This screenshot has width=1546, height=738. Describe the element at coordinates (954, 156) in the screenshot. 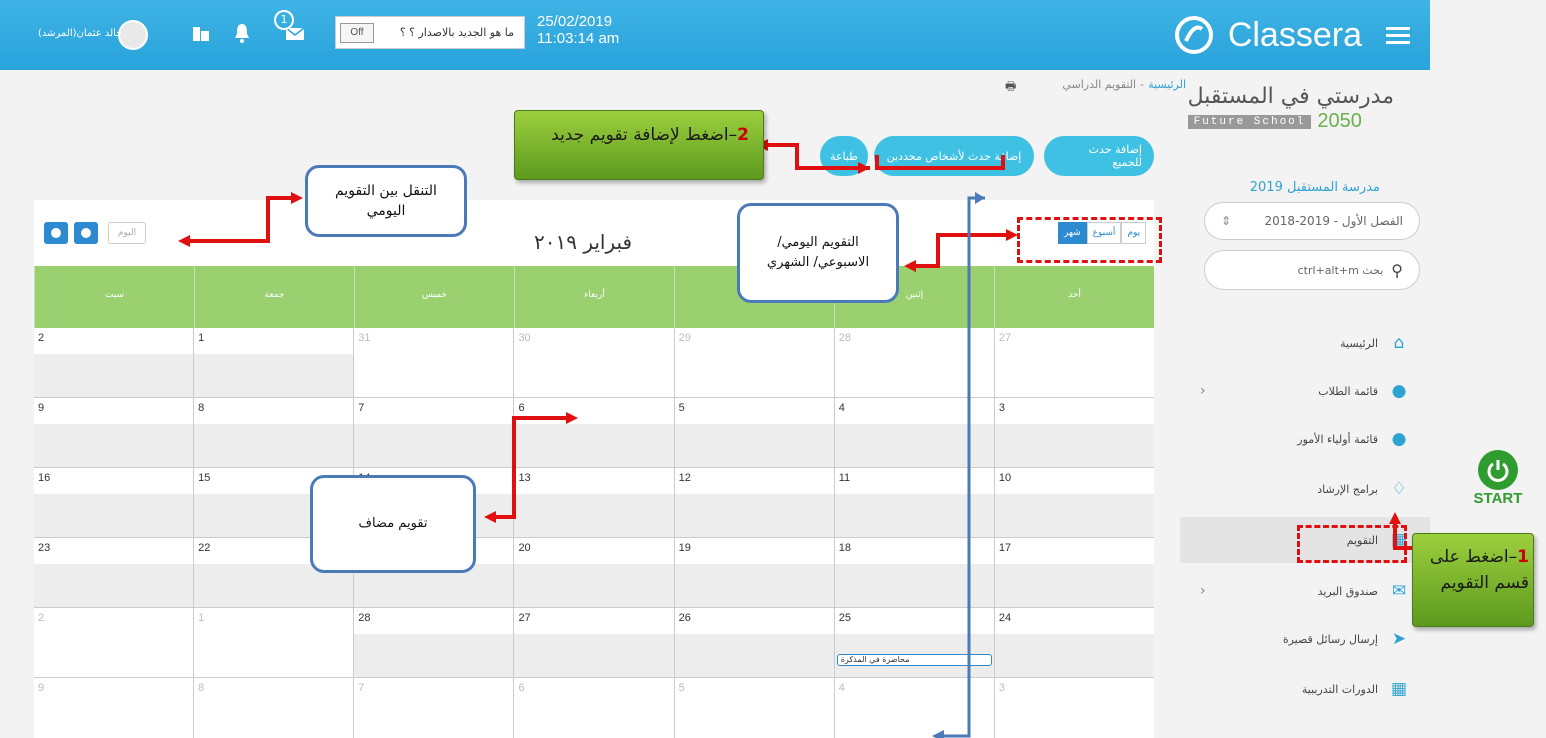

I see `add-event-specific-button: إضافة حدث لأشخاص محددين` at that location.